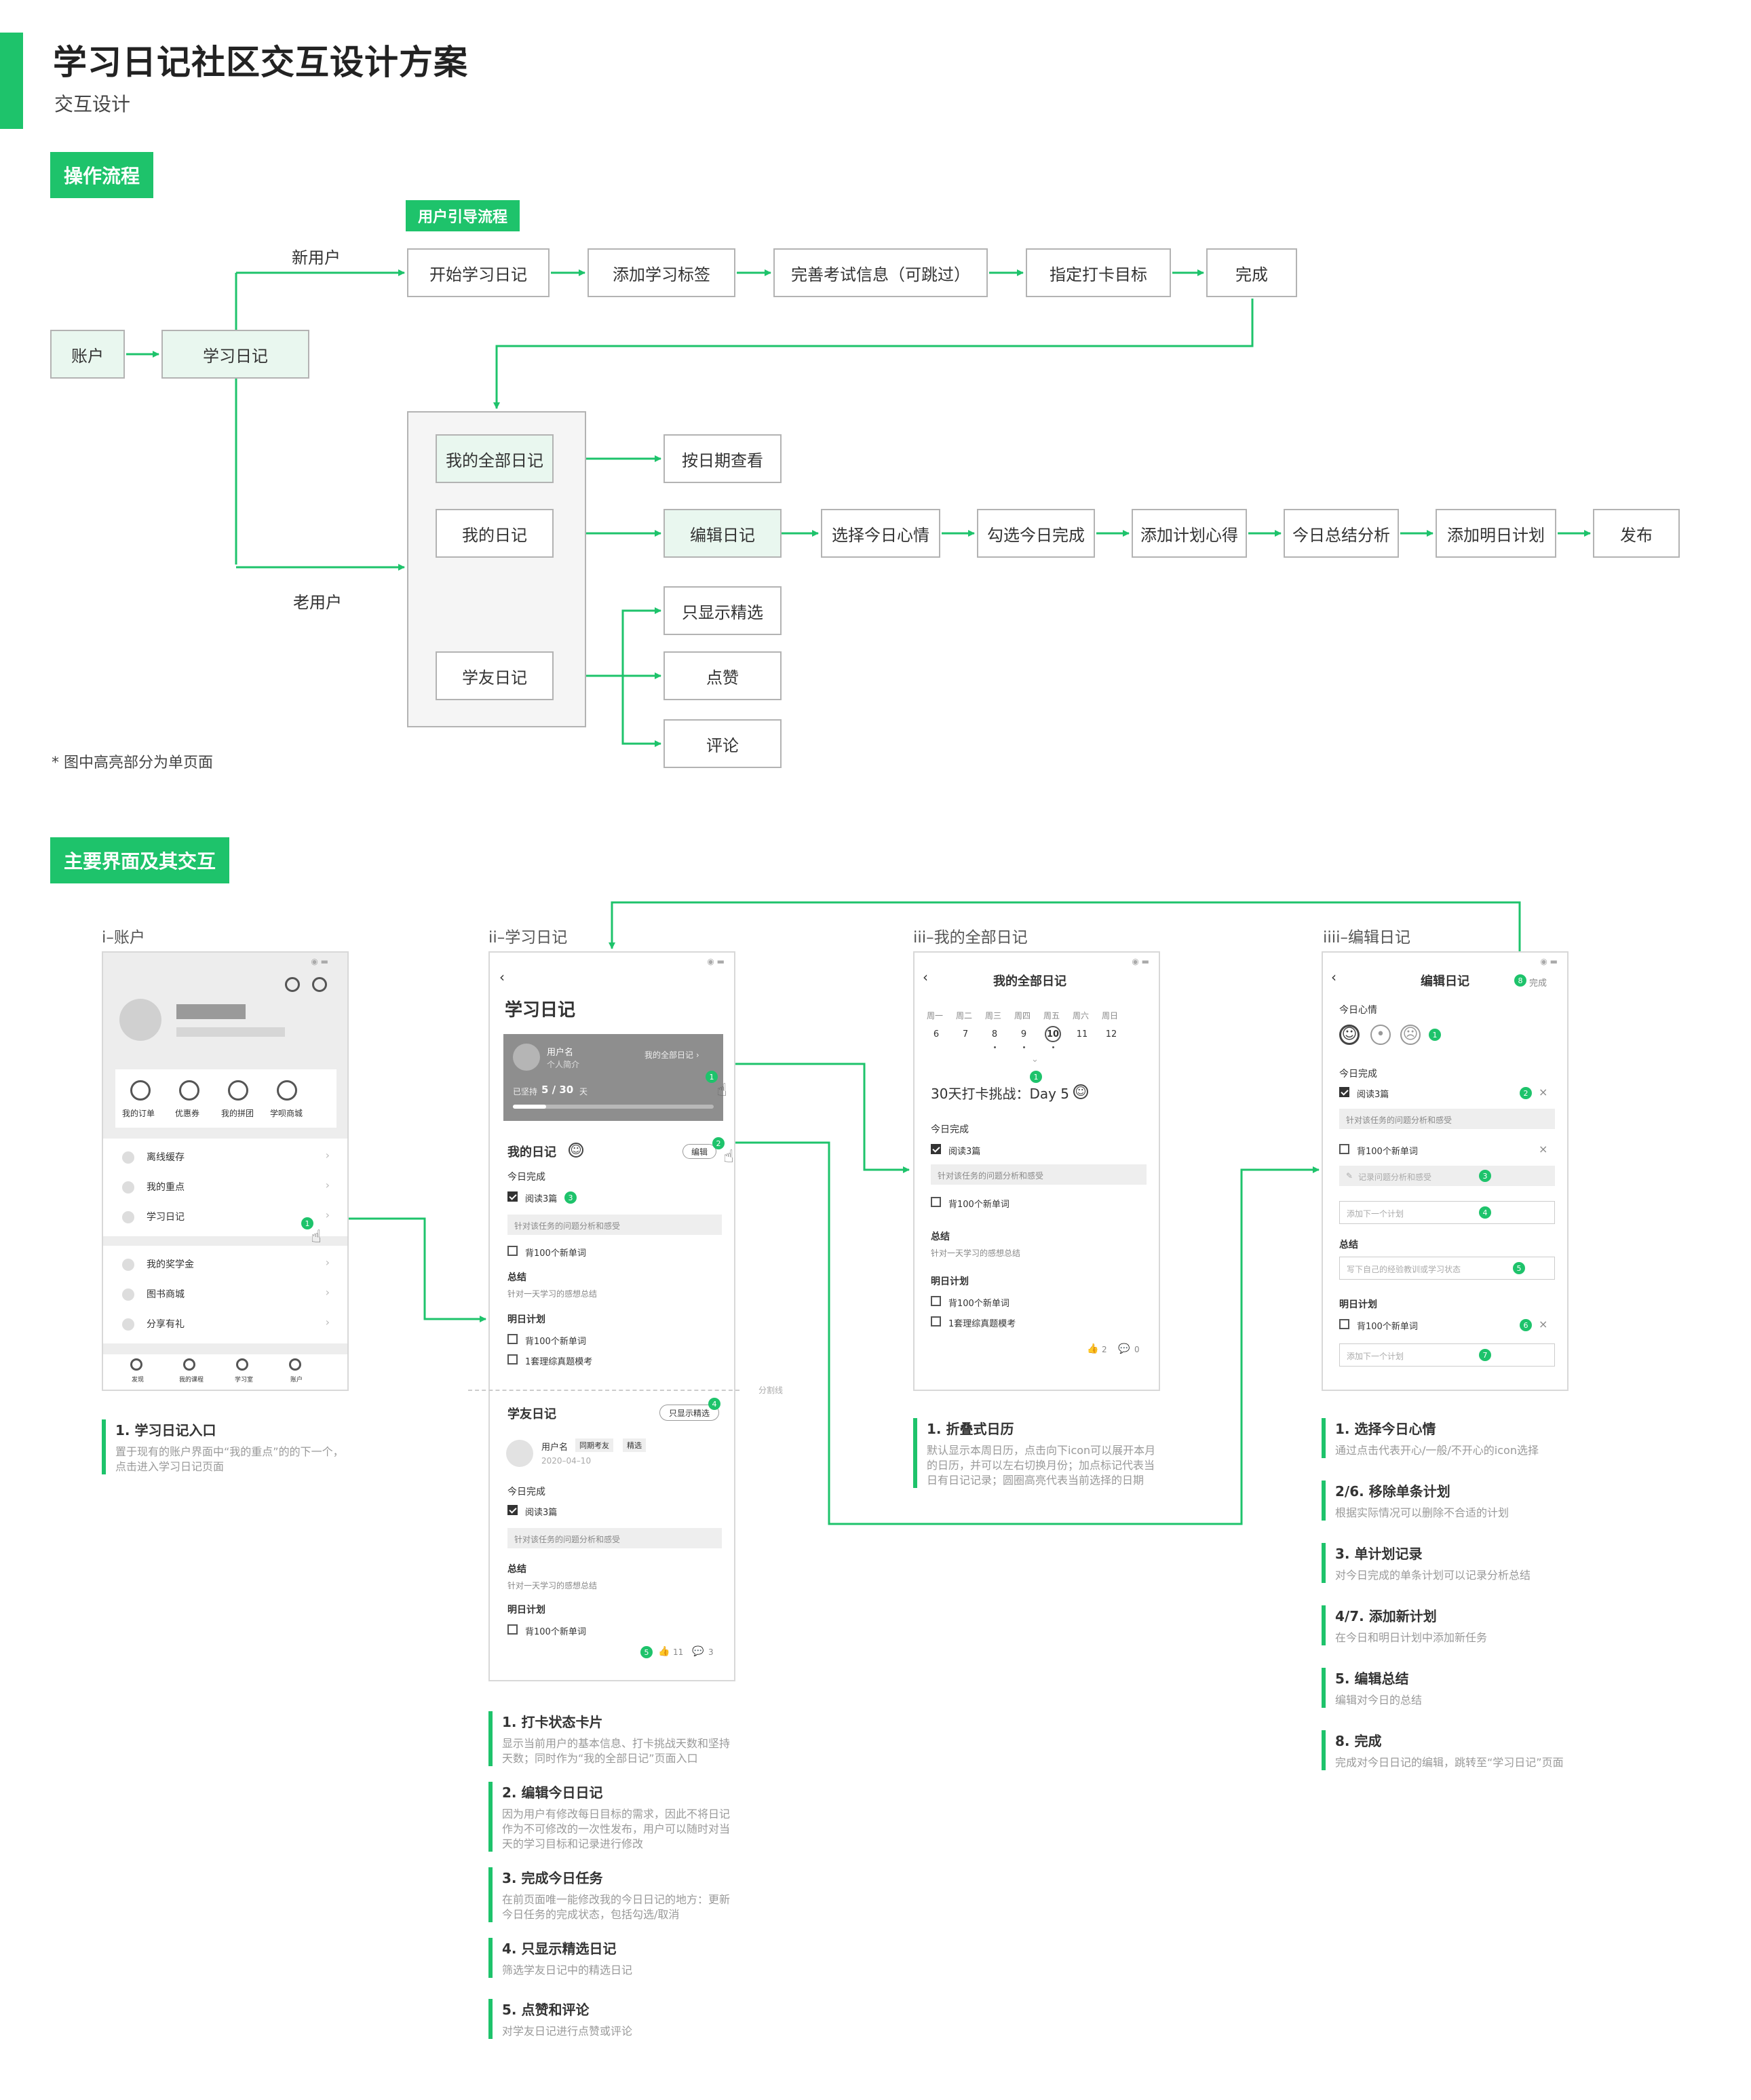 The height and width of the screenshot is (2100, 1751). I want to click on description-block: 3. 单计划记录 对今日完成的单条计划可以记录分析总结, so click(1447, 1563).